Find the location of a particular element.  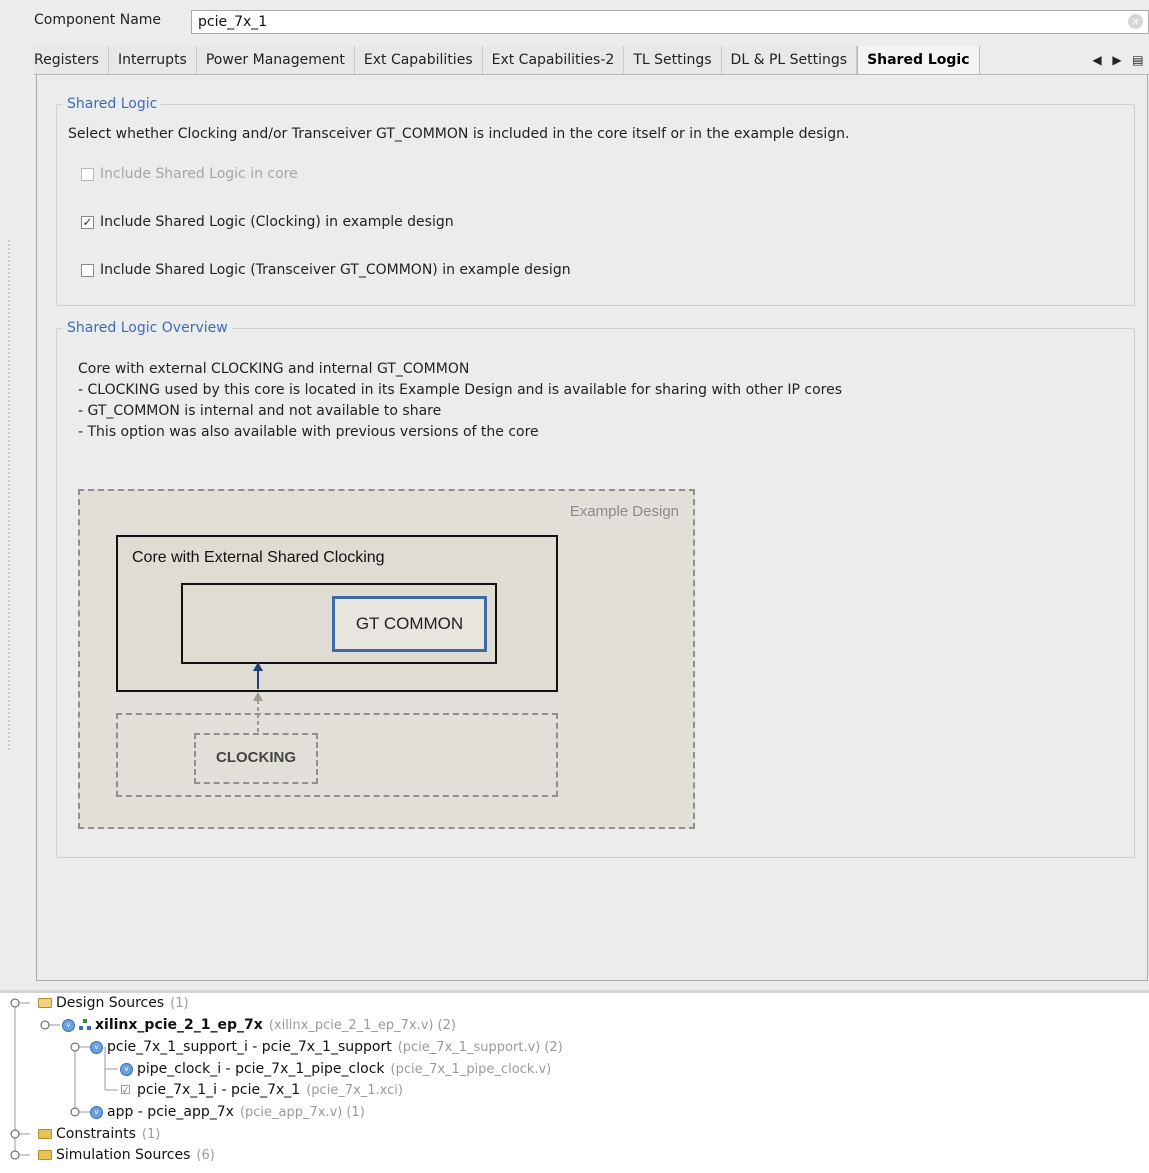

tab-power-management: Power Management is located at coordinates (275, 60).